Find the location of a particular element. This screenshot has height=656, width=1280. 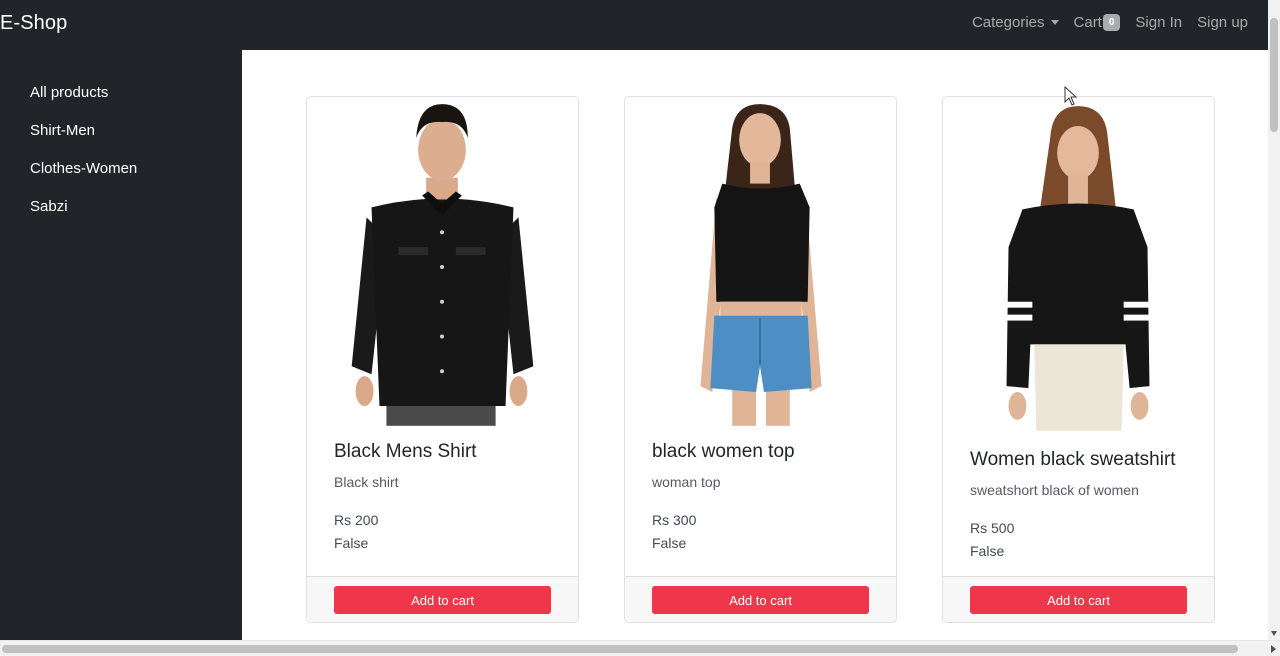

vertical-scrollbar-thumb is located at coordinates (1274, 75).